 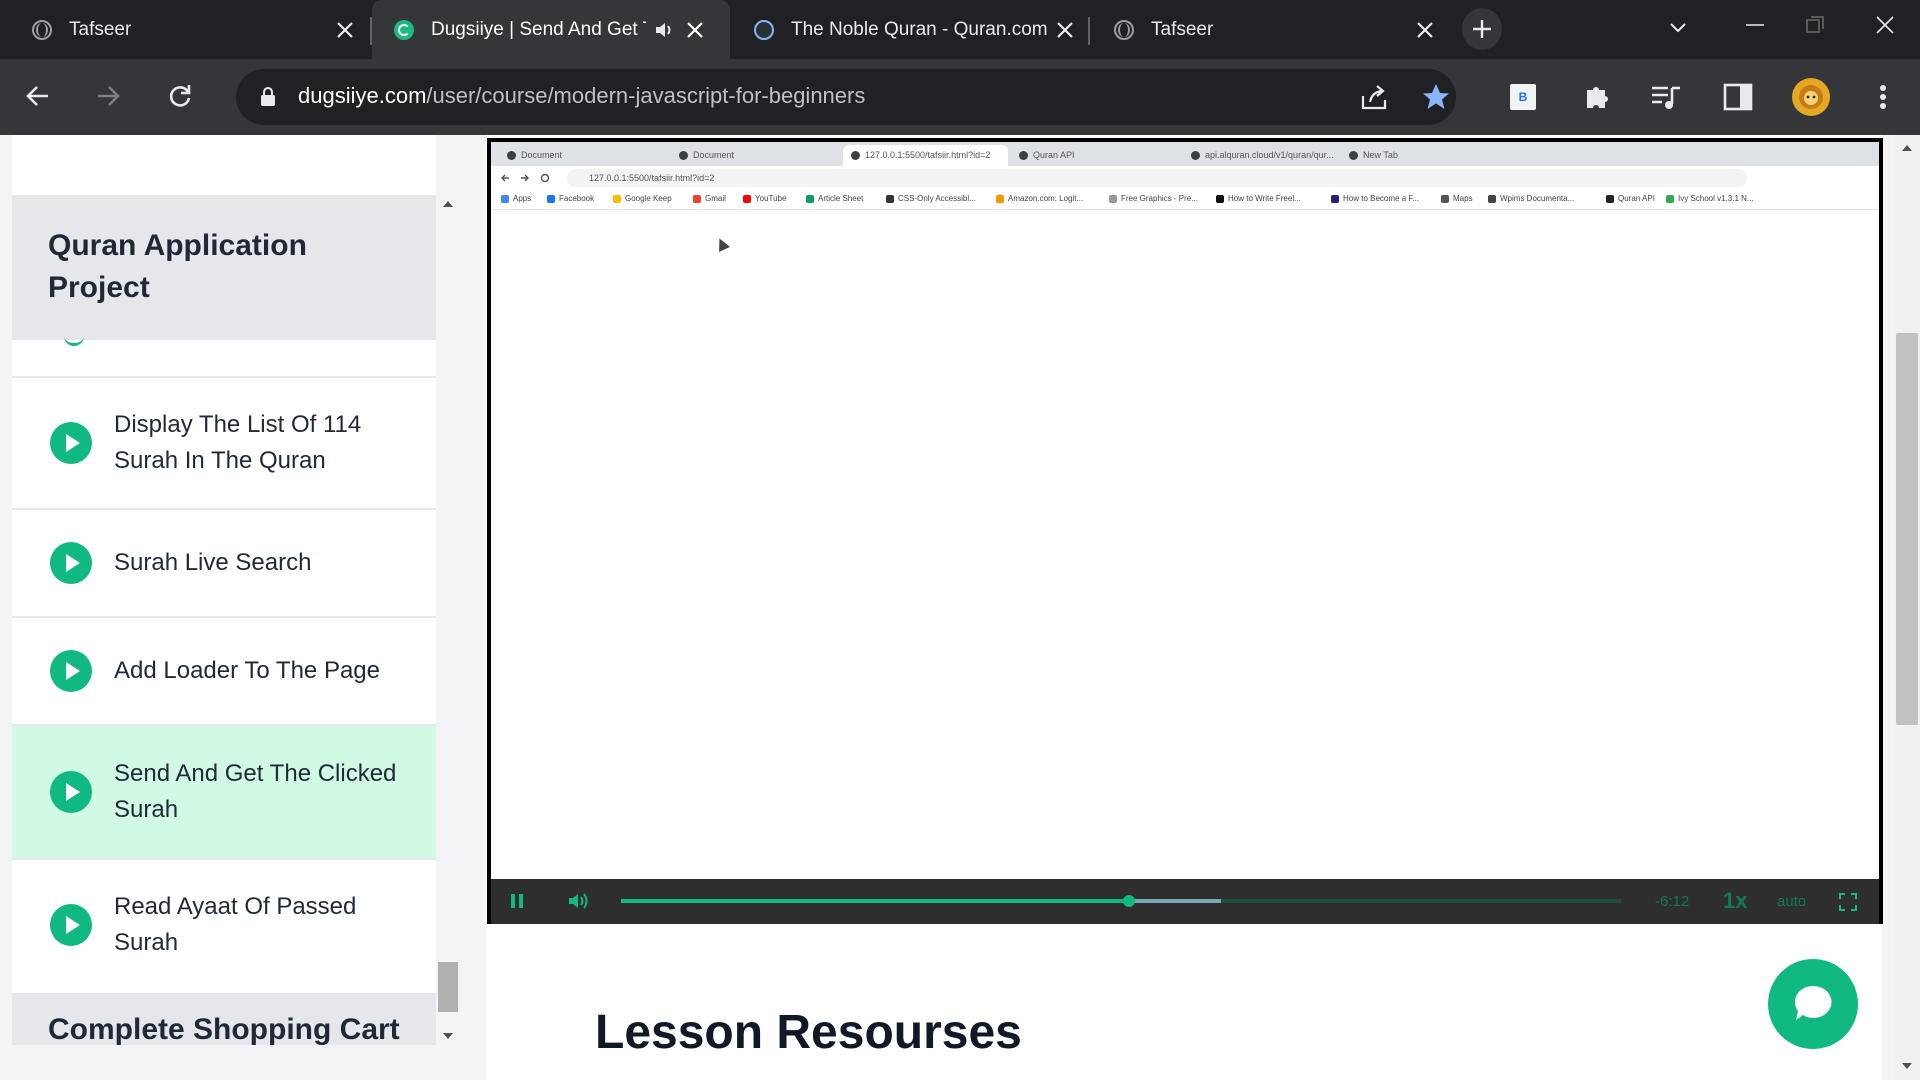 I want to click on puzzle-icon, so click(x=1597, y=97).